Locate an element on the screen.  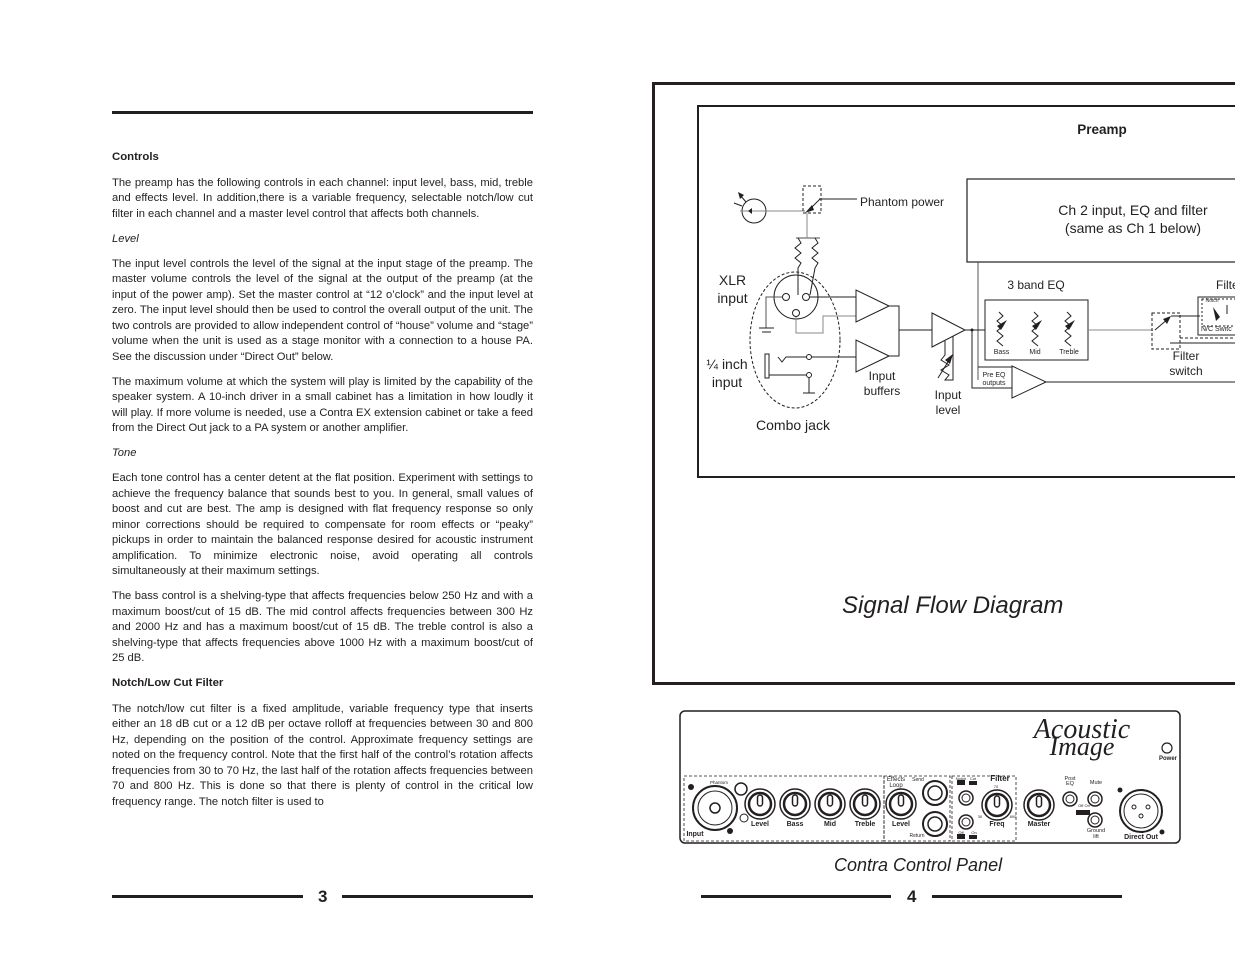
input-buffers-label-2: buffers is located at coordinates (882, 391).